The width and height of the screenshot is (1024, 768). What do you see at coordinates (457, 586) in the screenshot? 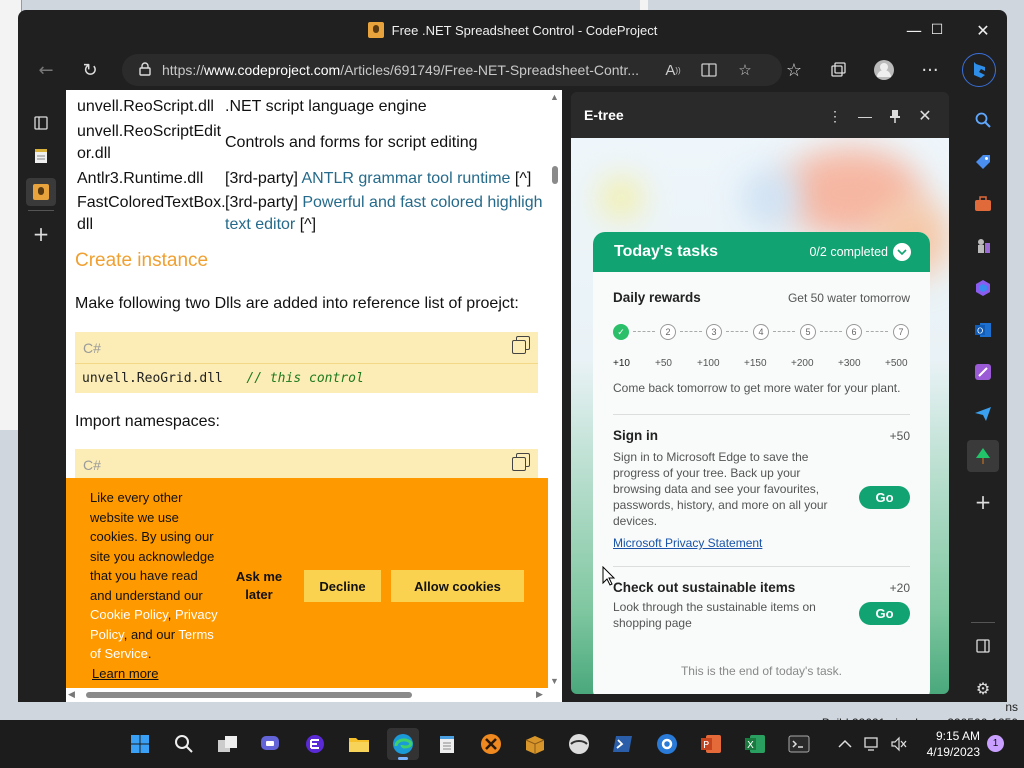
I see `allow-cookies-button: Allow cookies` at bounding box center [457, 586].